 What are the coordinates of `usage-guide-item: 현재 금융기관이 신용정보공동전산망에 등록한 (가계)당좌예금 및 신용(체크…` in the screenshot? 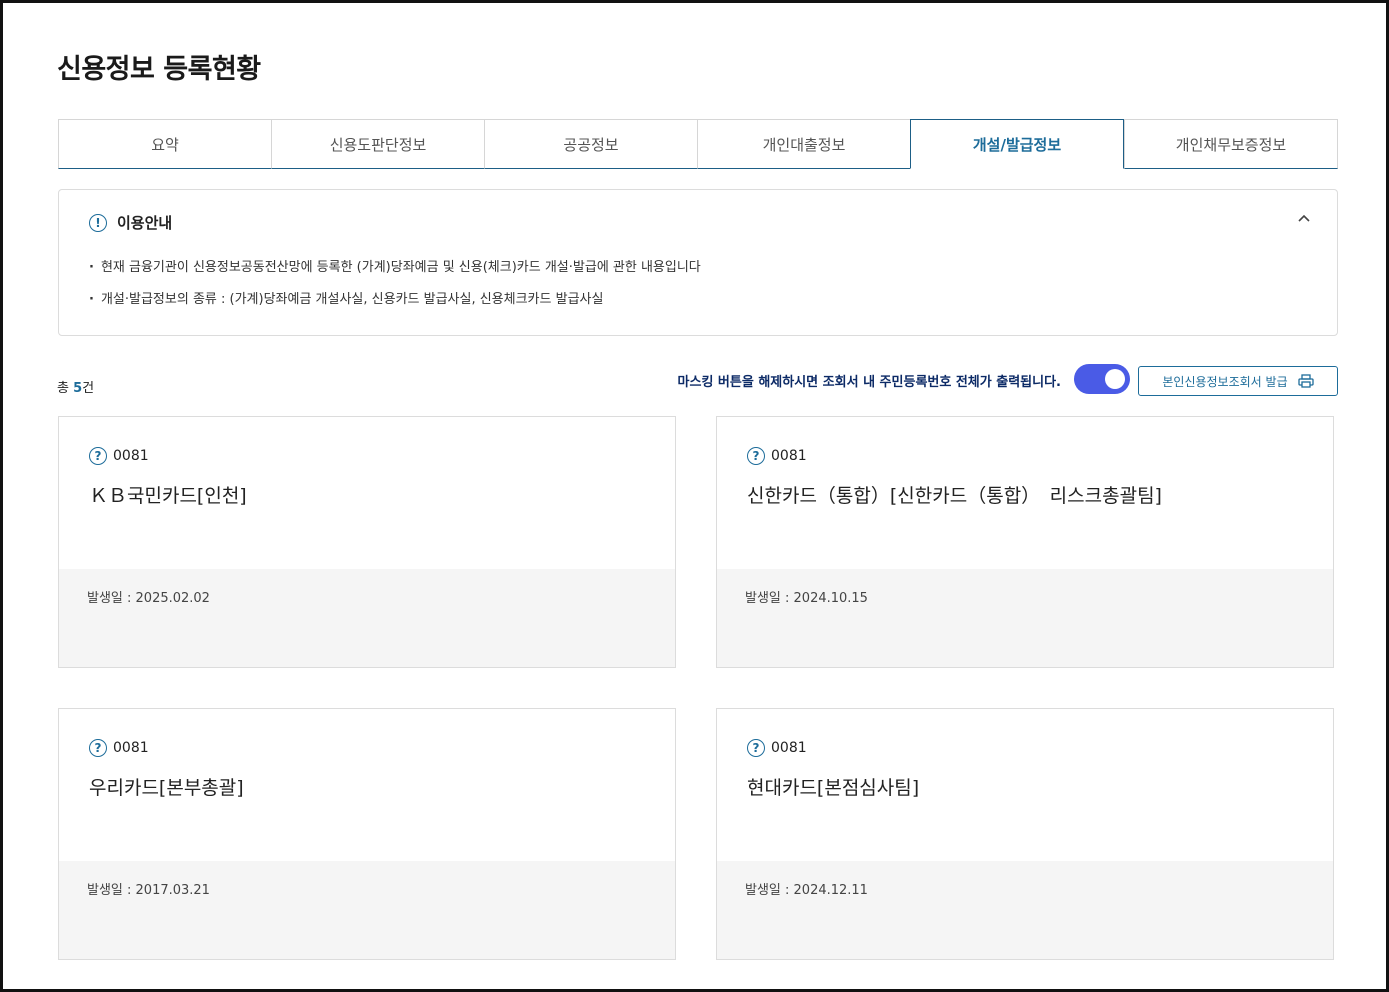 It's located at (395, 265).